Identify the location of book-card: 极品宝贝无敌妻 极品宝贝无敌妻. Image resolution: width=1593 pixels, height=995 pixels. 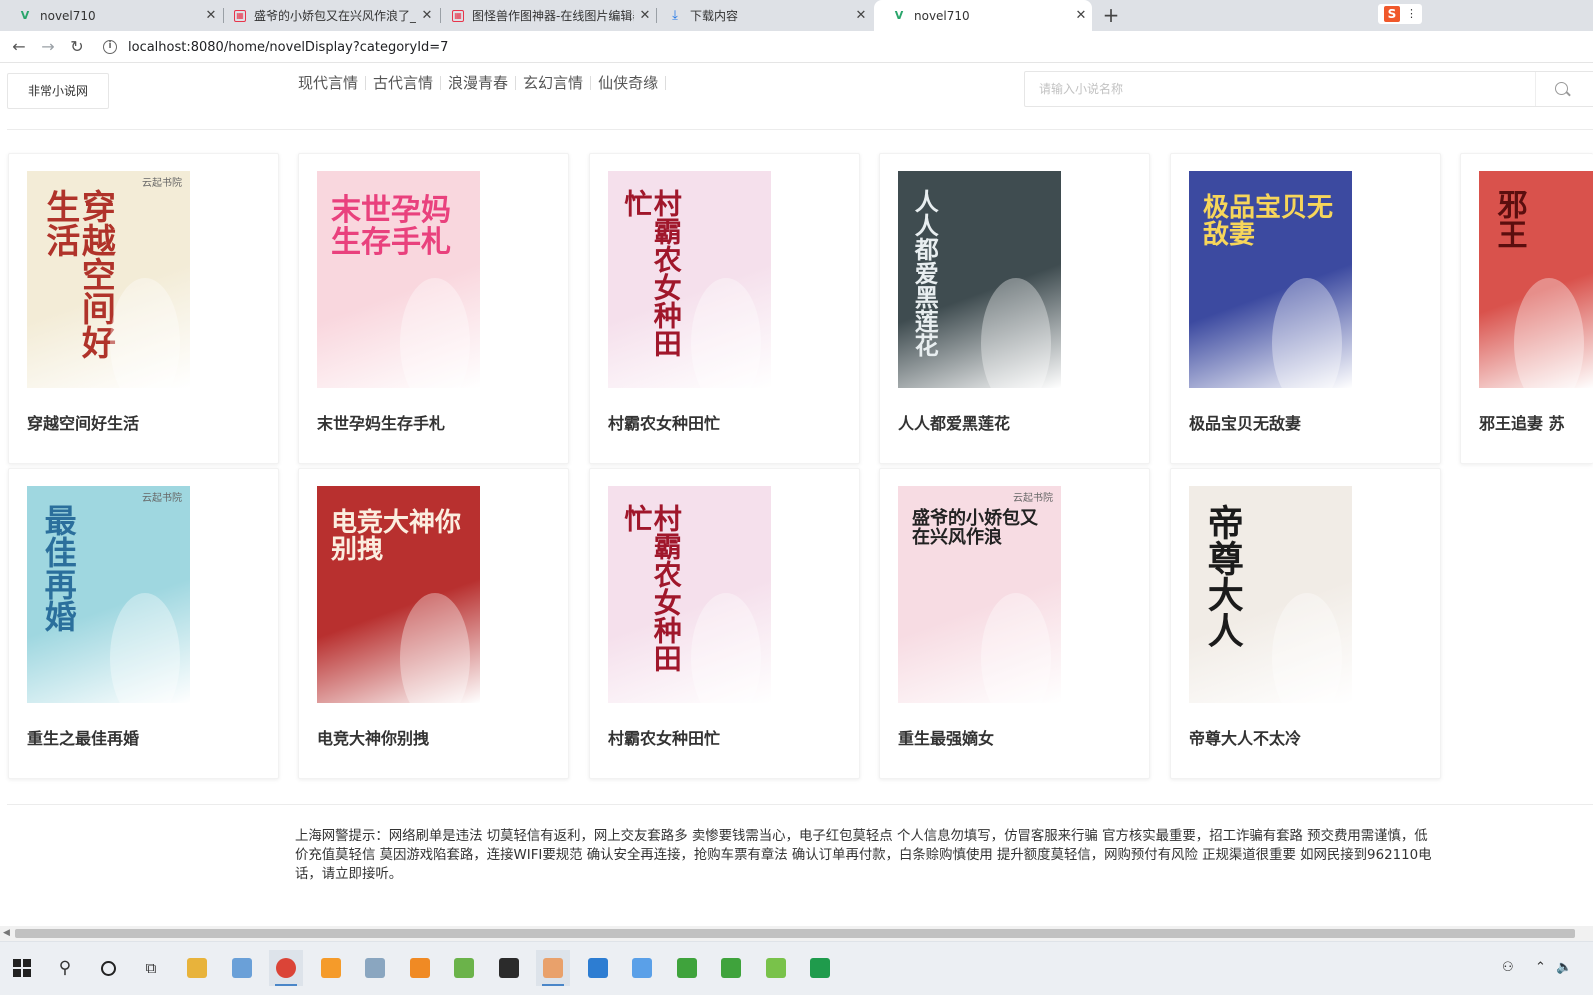
(1305, 308).